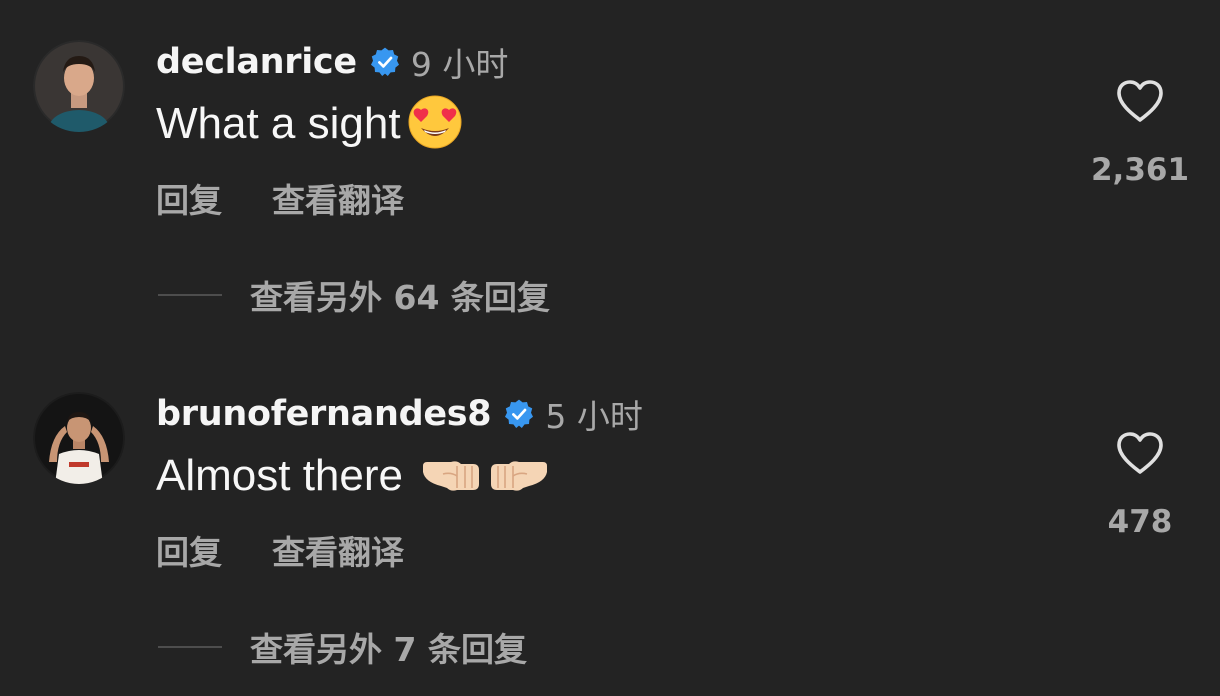 The width and height of the screenshot is (1220, 696). I want to click on comment-text: What a sight, so click(278, 123).